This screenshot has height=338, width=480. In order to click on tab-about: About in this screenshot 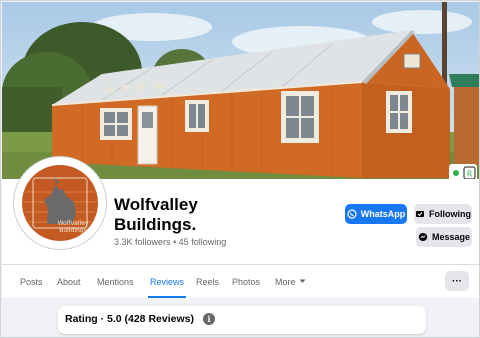, I will do `click(69, 281)`.